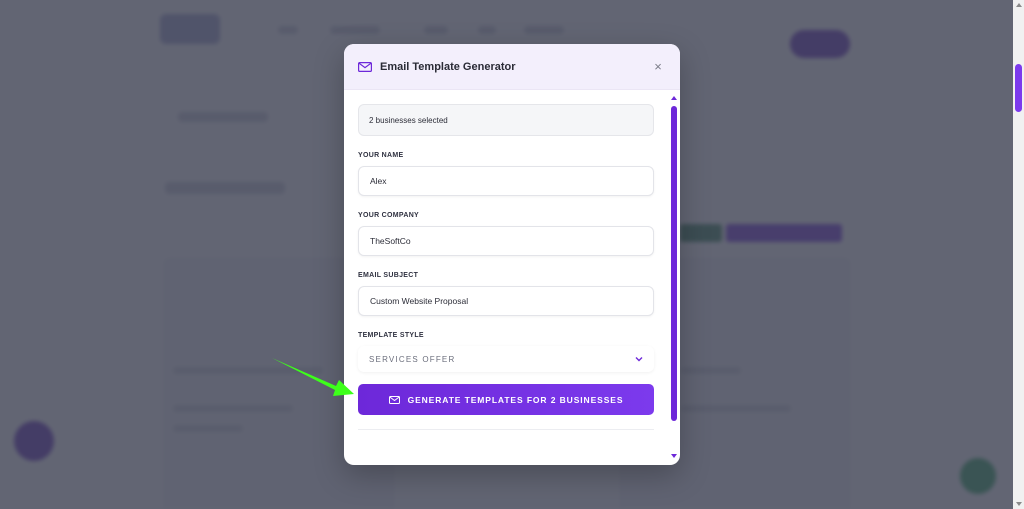 Image resolution: width=1024 pixels, height=509 pixels. I want to click on page-scrollbar-thumb, so click(1018, 88).